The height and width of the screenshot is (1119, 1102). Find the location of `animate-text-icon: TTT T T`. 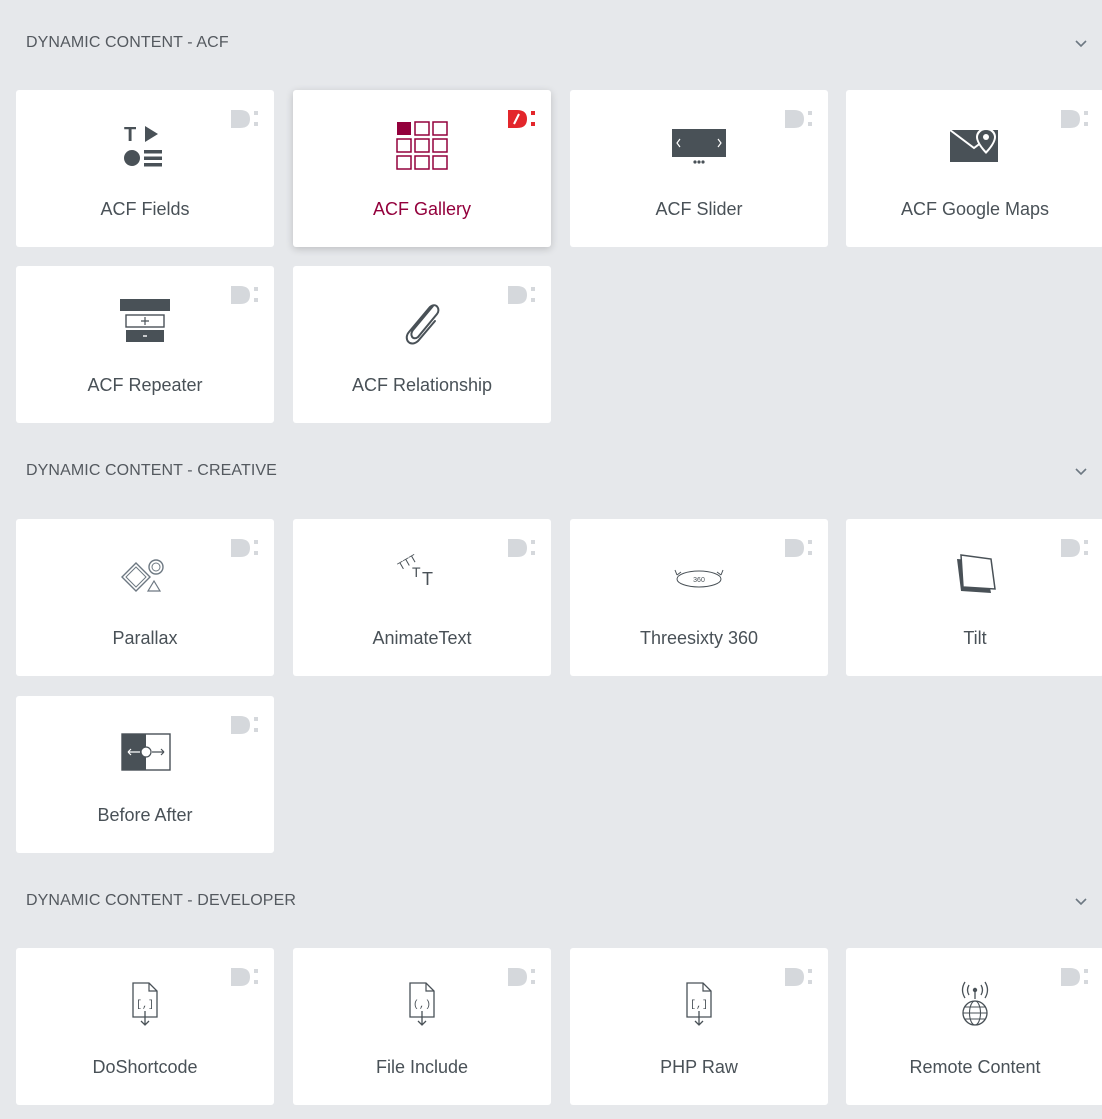

animate-text-icon: TTT T T is located at coordinates (422, 575).